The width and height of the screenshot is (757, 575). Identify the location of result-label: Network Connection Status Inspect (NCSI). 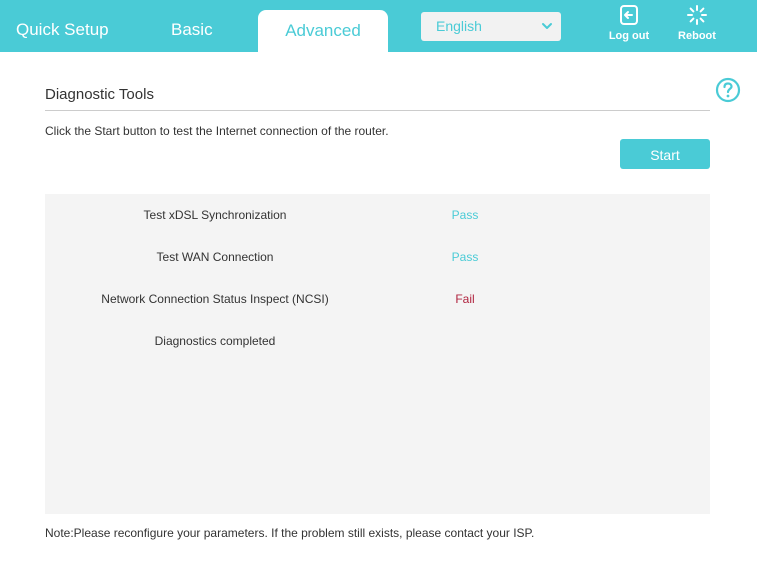
(215, 299).